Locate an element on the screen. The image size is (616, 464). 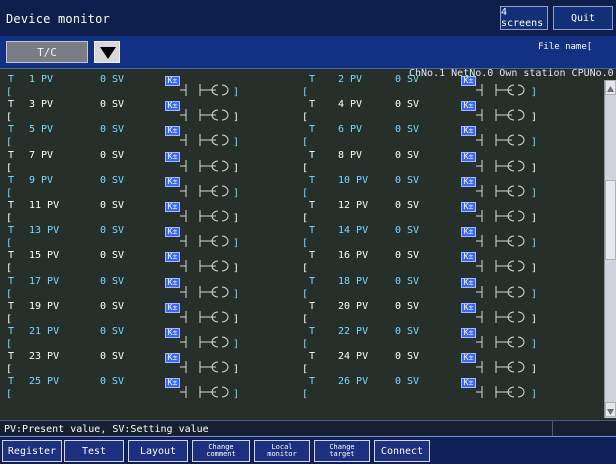
present-value: 10 PV is located at coordinates (353, 180).